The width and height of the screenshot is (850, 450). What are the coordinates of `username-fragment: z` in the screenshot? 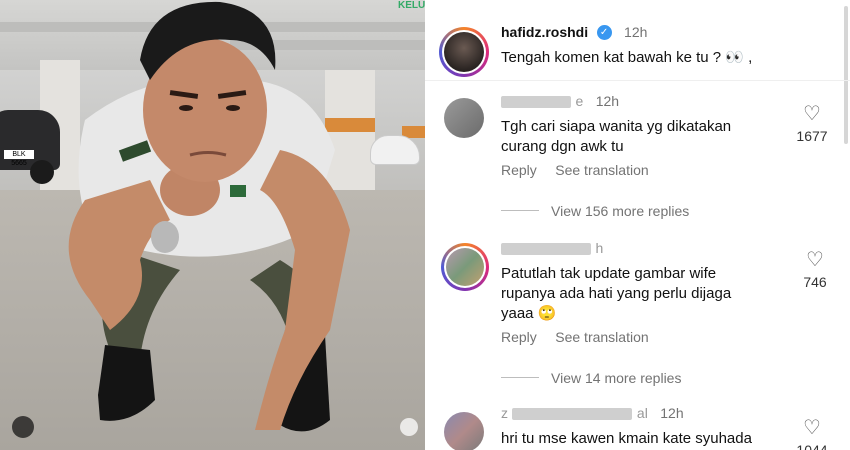 It's located at (504, 413).